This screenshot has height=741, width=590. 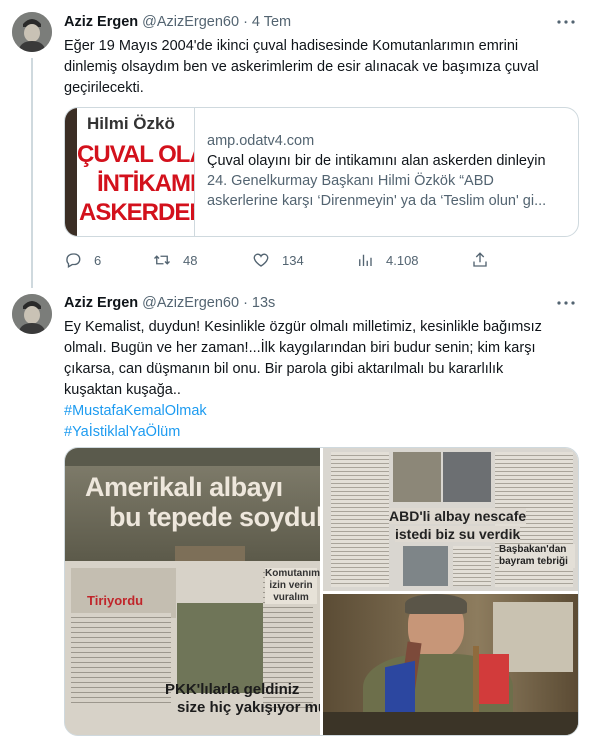 I want to click on reply-count: 6, so click(x=98, y=260).